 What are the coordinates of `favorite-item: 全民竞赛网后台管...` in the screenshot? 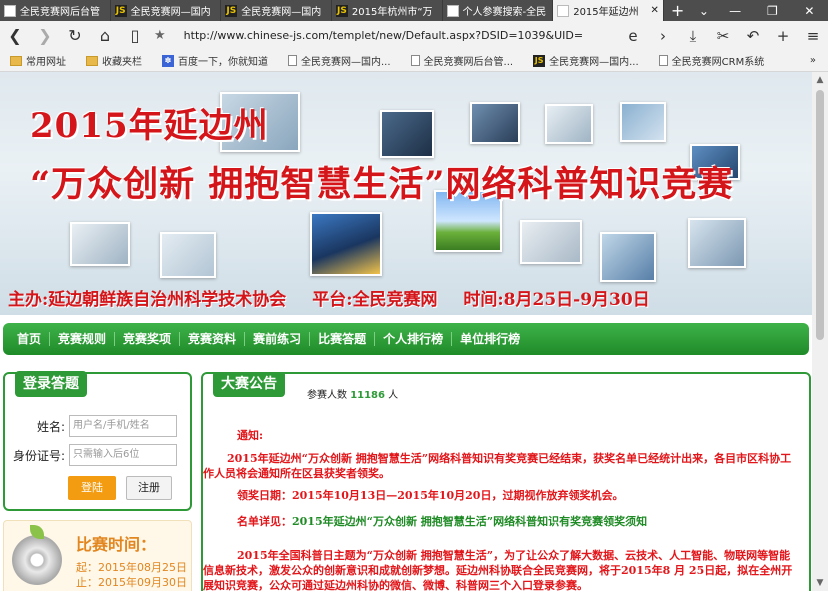 It's located at (462, 60).